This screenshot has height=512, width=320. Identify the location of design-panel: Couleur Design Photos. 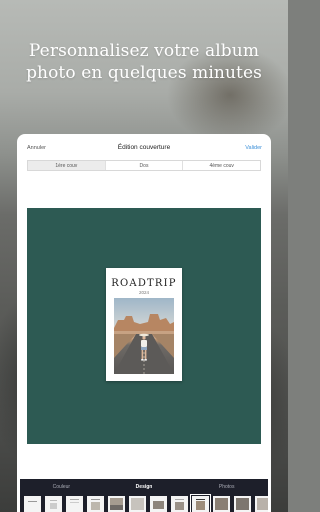
(144, 495).